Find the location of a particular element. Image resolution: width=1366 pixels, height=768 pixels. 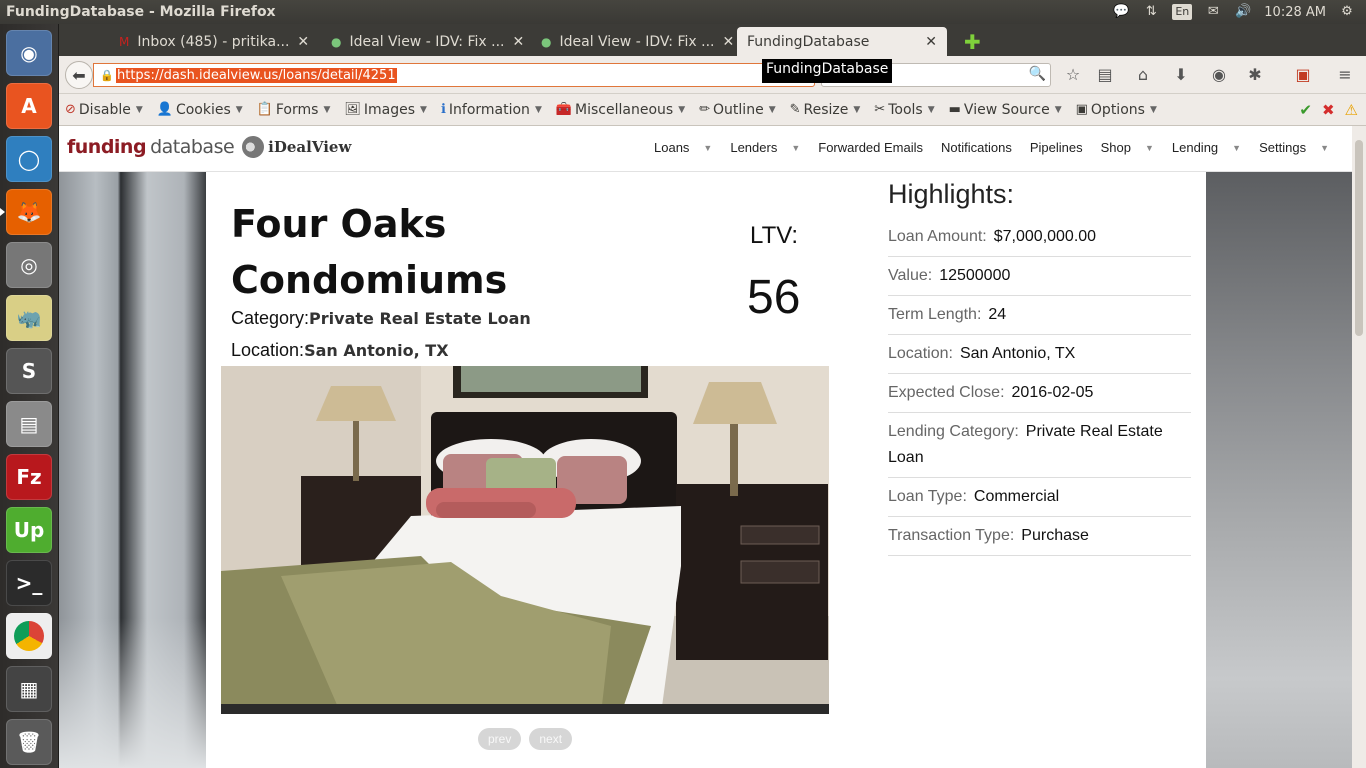

lock-icon: 🔒 is located at coordinates (108, 75).